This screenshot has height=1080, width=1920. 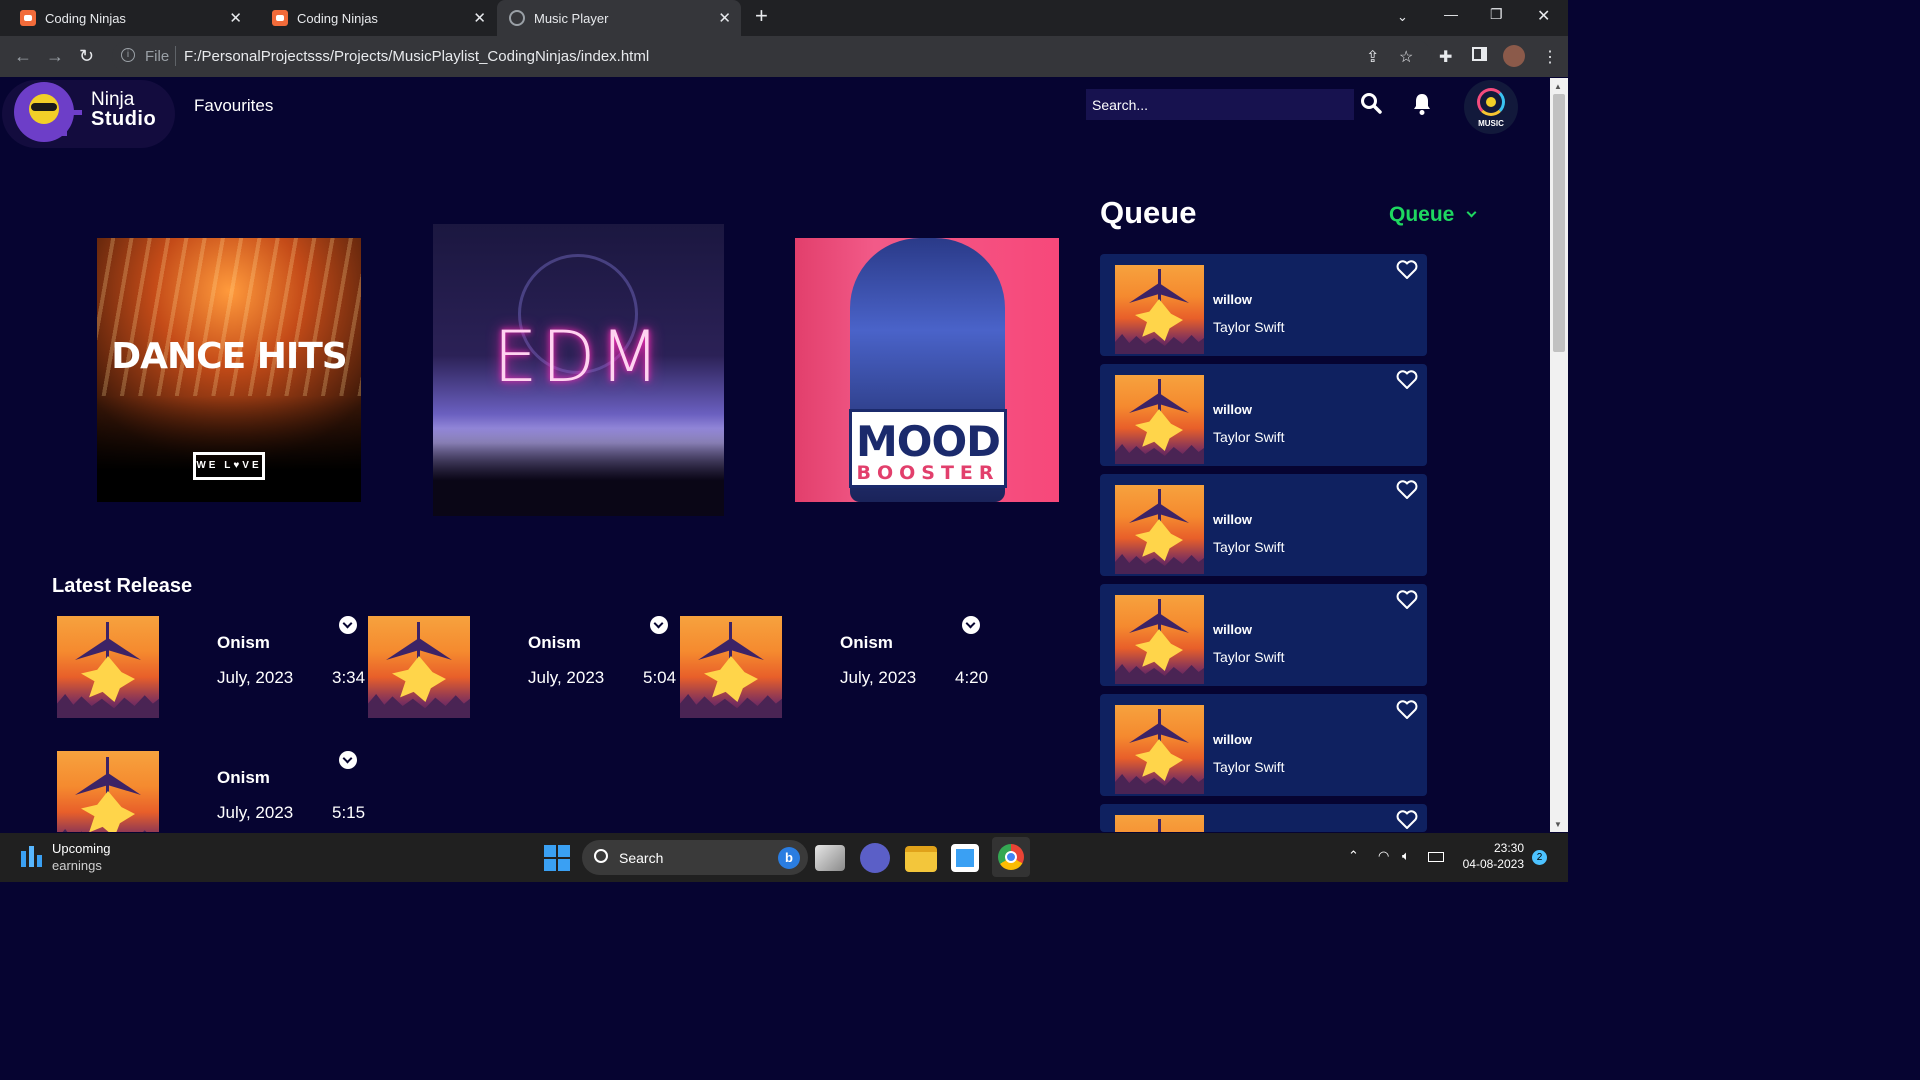 What do you see at coordinates (836, 668) in the screenshot?
I see `release-item: Onism July, 2023 4:20` at bounding box center [836, 668].